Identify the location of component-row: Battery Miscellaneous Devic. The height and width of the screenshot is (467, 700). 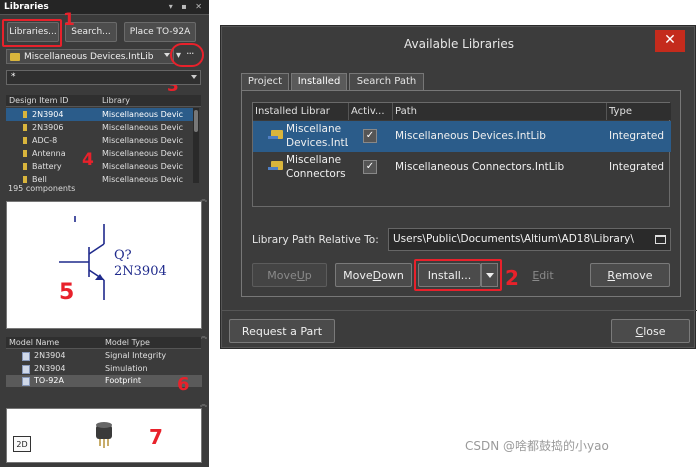
(100, 166).